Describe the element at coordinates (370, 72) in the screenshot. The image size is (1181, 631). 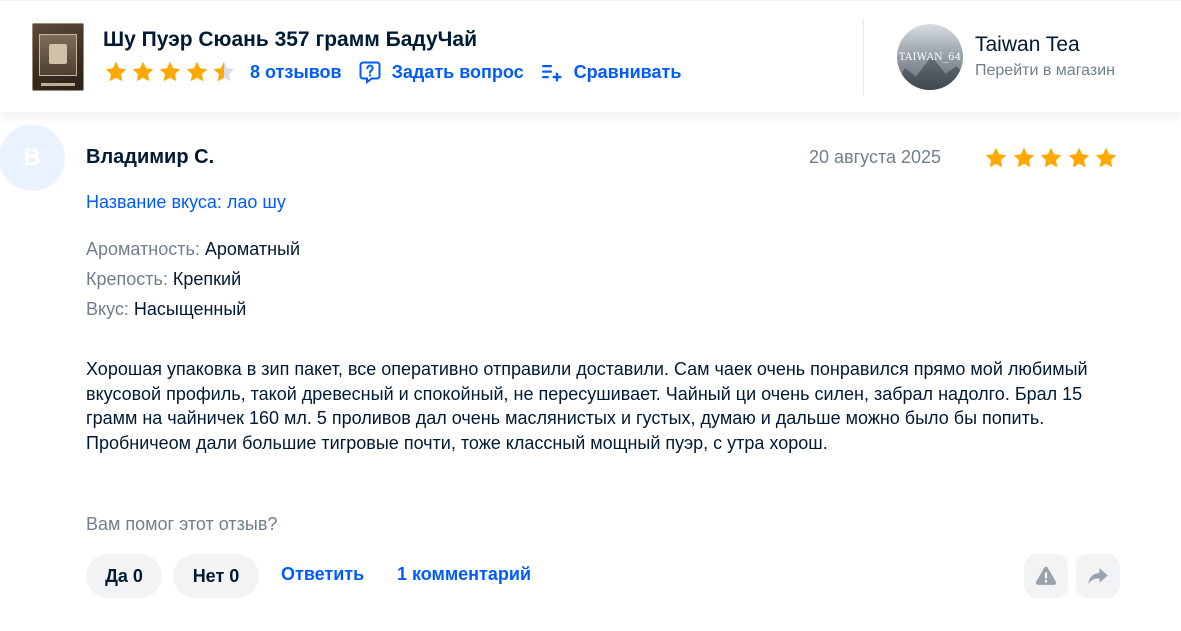
I see `question-bubble-icon` at that location.